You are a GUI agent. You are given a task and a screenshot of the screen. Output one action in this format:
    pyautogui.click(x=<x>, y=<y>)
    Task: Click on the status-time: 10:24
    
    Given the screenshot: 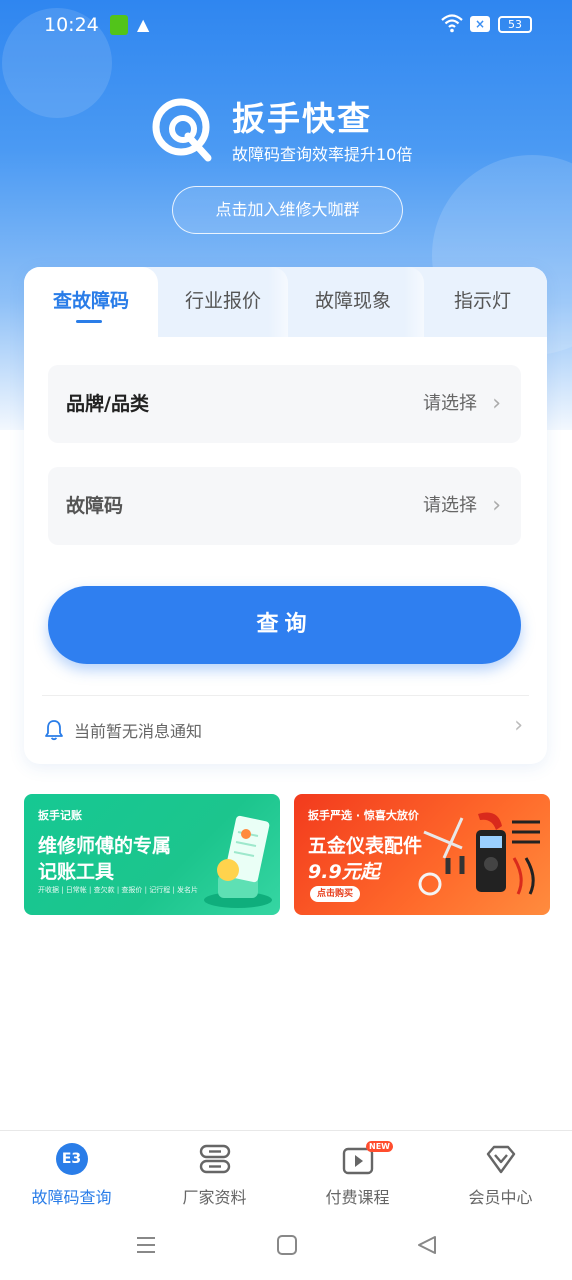 What is the action you would take?
    pyautogui.click(x=71, y=25)
    